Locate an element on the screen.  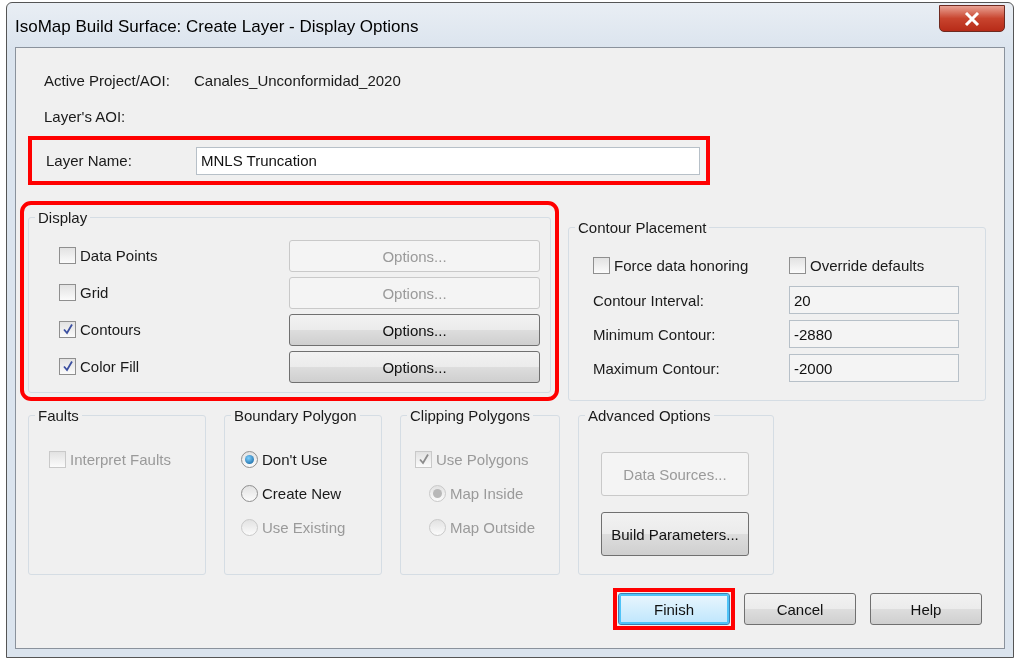
layer-name-field: MNLS Truncation is located at coordinates (448, 160).